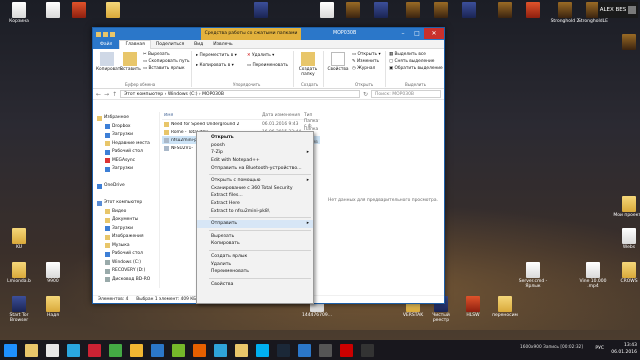 Image resolution: width=640 pixels, height=360 pixels. I want to click on language-indicator: РУС, so click(599, 348).